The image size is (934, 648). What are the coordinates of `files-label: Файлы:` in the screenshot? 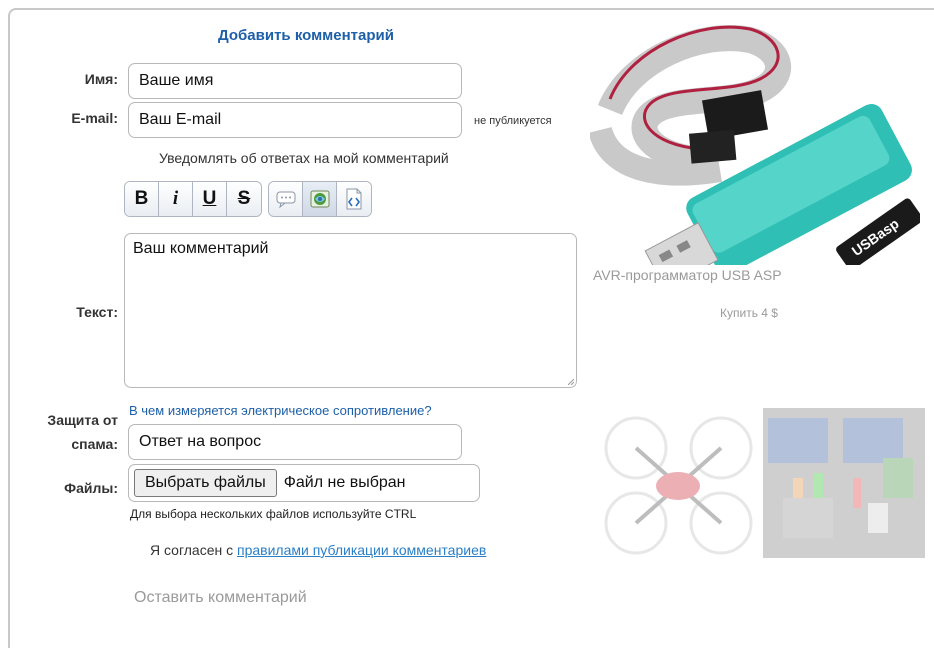 It's located at (91, 488).